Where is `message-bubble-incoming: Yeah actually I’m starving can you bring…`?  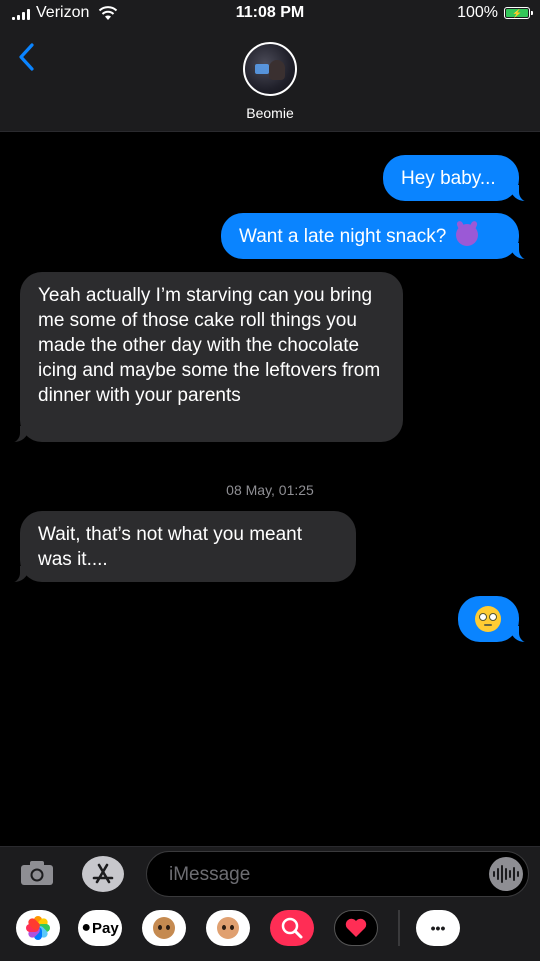
message-bubble-incoming: Yeah actually I’m starving can you bring… is located at coordinates (206, 357).